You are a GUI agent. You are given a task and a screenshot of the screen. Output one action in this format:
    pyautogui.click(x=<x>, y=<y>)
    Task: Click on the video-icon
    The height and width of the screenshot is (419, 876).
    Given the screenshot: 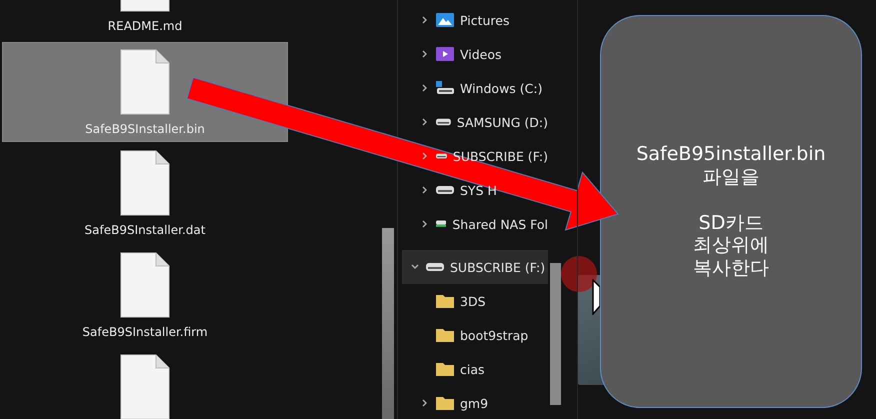 What is the action you would take?
    pyautogui.click(x=445, y=54)
    